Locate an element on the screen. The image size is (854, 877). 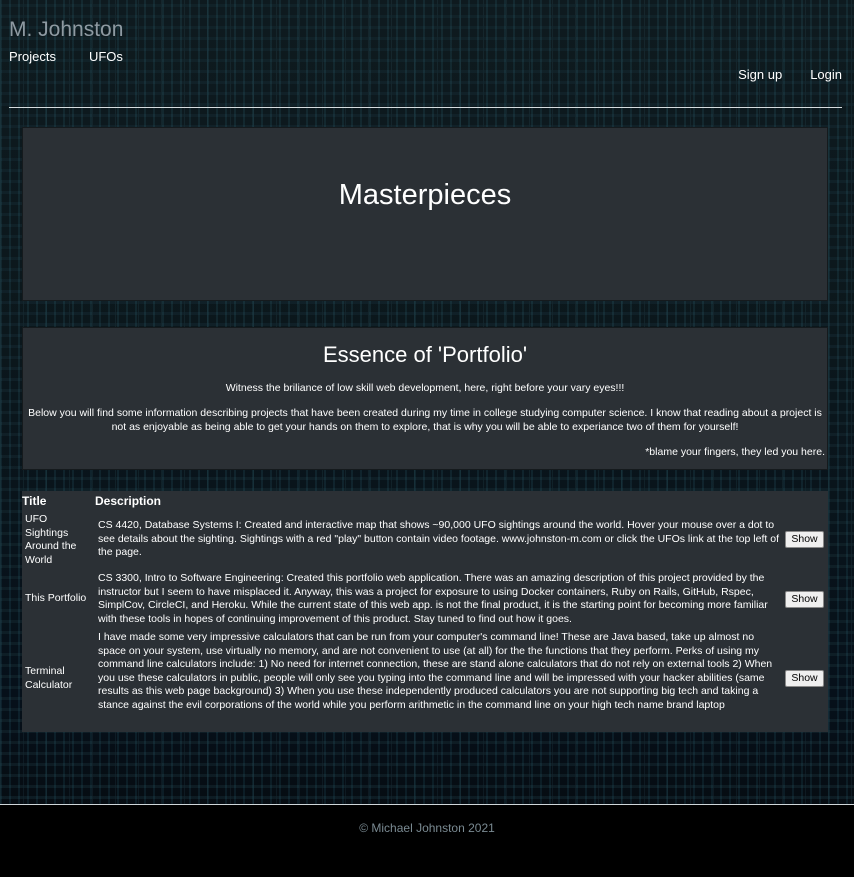
project-title: This Portfolio is located at coordinates (56, 598).